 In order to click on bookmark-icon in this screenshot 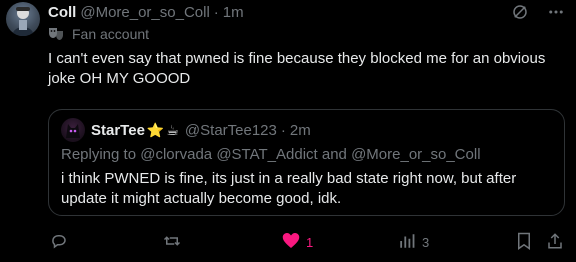, I will do `click(524, 242)`.